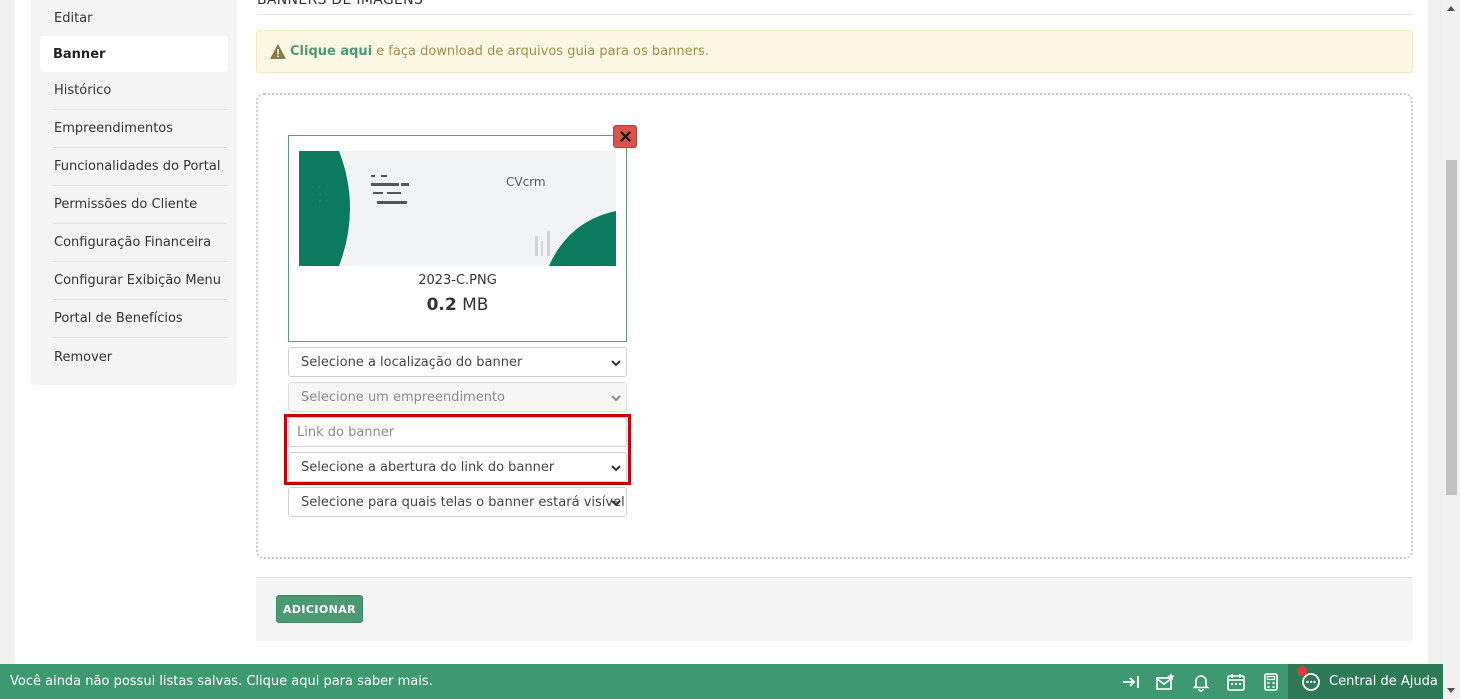 The width and height of the screenshot is (1460, 699). I want to click on sidebar-item-label: Remover, so click(83, 357).